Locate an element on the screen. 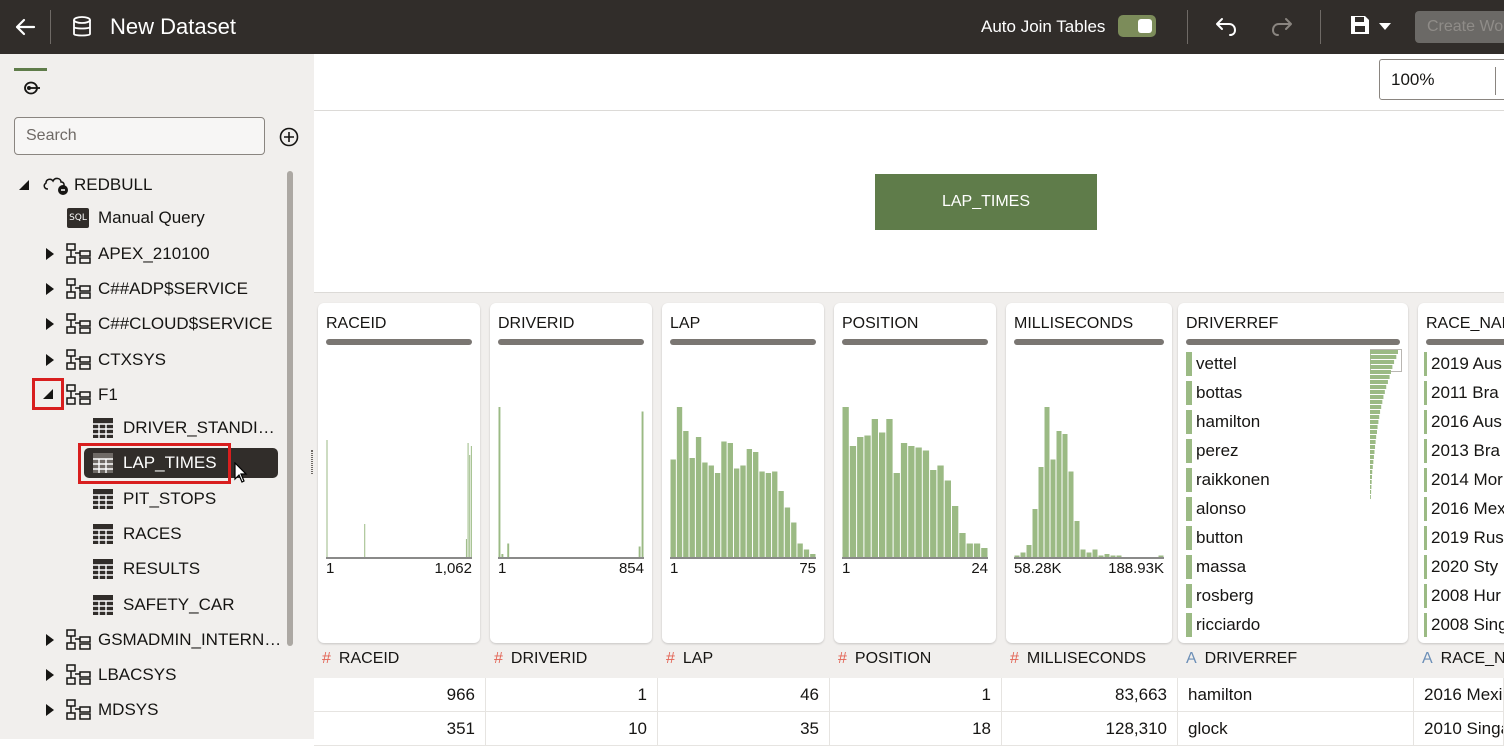 Image resolution: width=1504 pixels, height=748 pixels. table-cell-driverid: 1 is located at coordinates (572, 695).